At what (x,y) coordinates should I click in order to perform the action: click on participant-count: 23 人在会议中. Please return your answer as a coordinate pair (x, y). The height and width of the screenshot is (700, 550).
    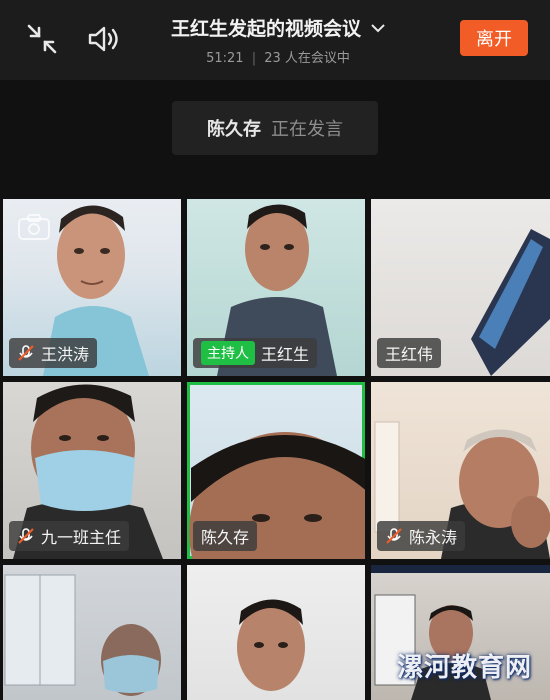
    Looking at the image, I should click on (307, 58).